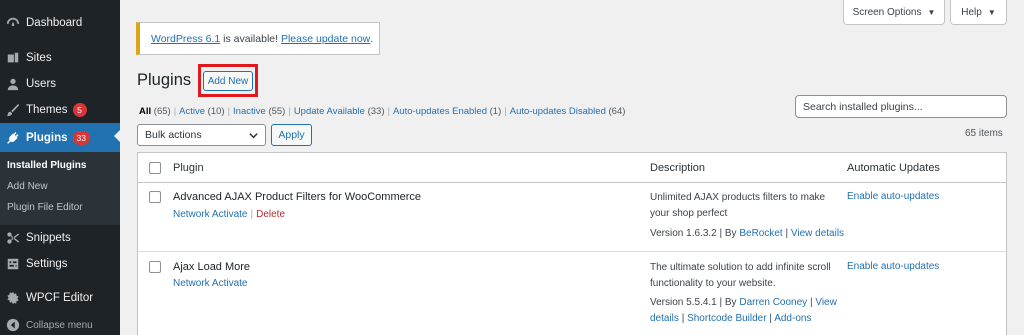 The height and width of the screenshot is (335, 1024). Describe the element at coordinates (557, 111) in the screenshot. I see `filter-label: Auto-updates Disabled` at that location.